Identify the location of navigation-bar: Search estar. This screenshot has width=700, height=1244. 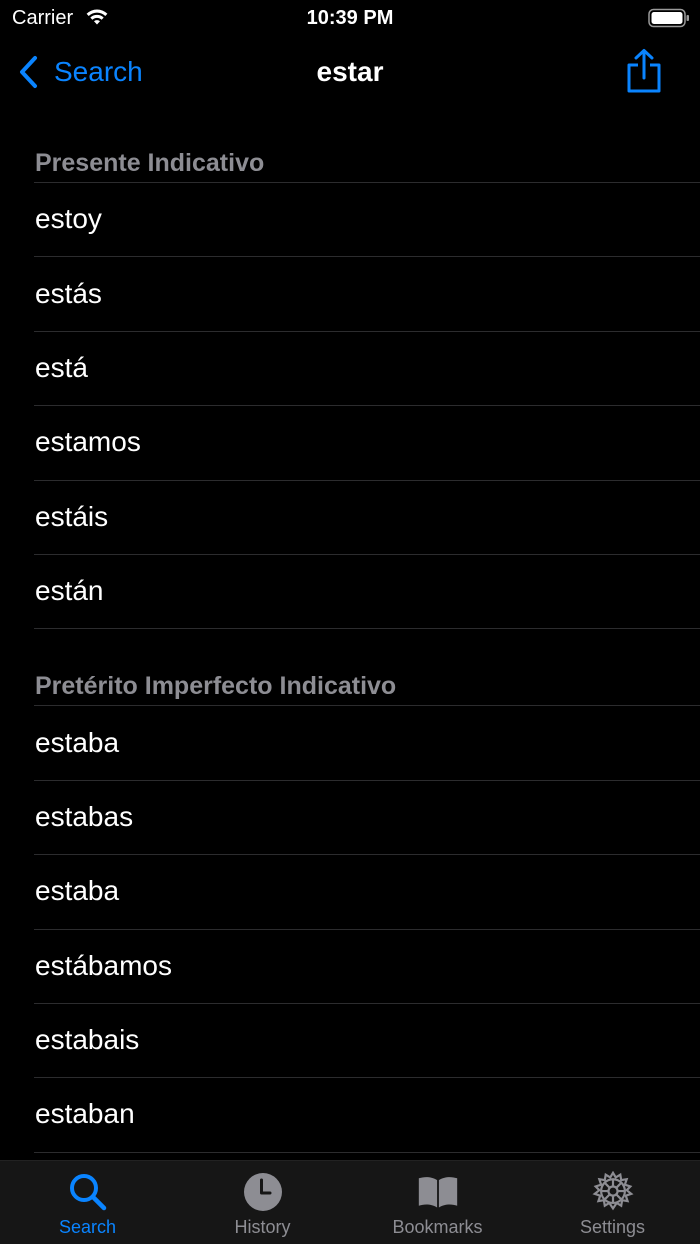
(350, 72).